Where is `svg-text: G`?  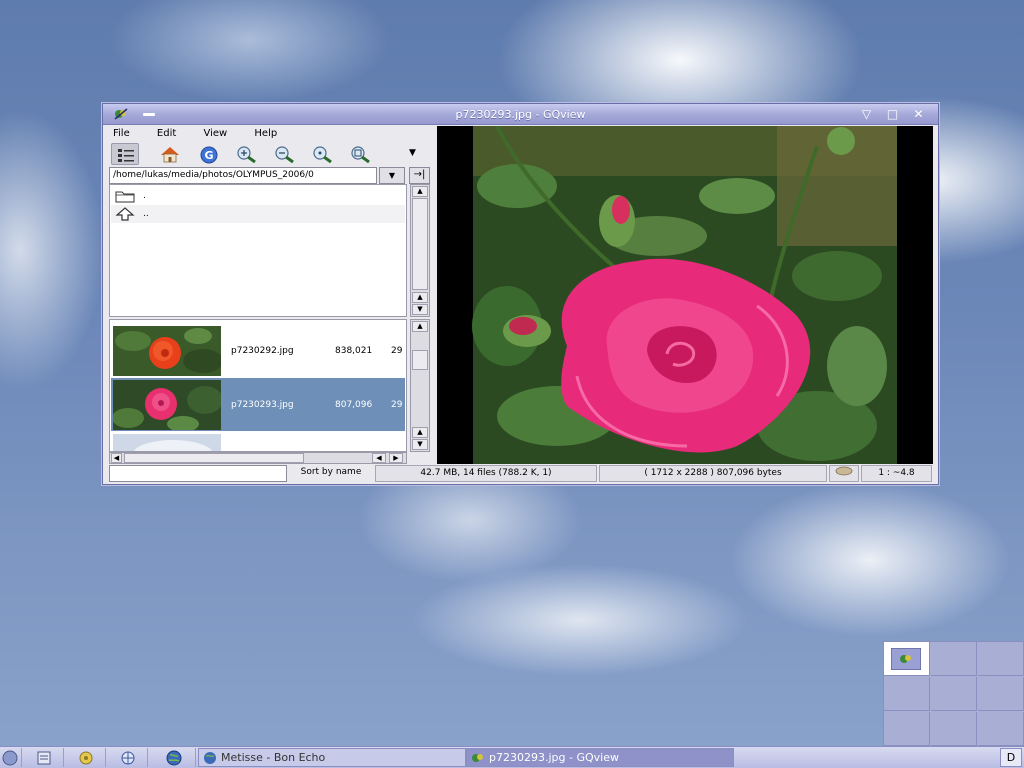 svg-text: G is located at coordinates (208, 155).